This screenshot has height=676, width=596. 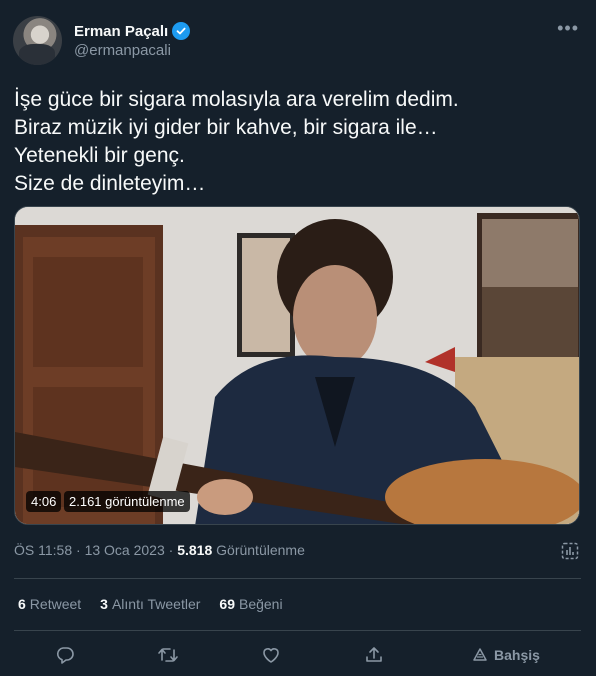 What do you see at coordinates (99, 155) in the screenshot?
I see `tweet-line: Yetenekli bir genç.` at bounding box center [99, 155].